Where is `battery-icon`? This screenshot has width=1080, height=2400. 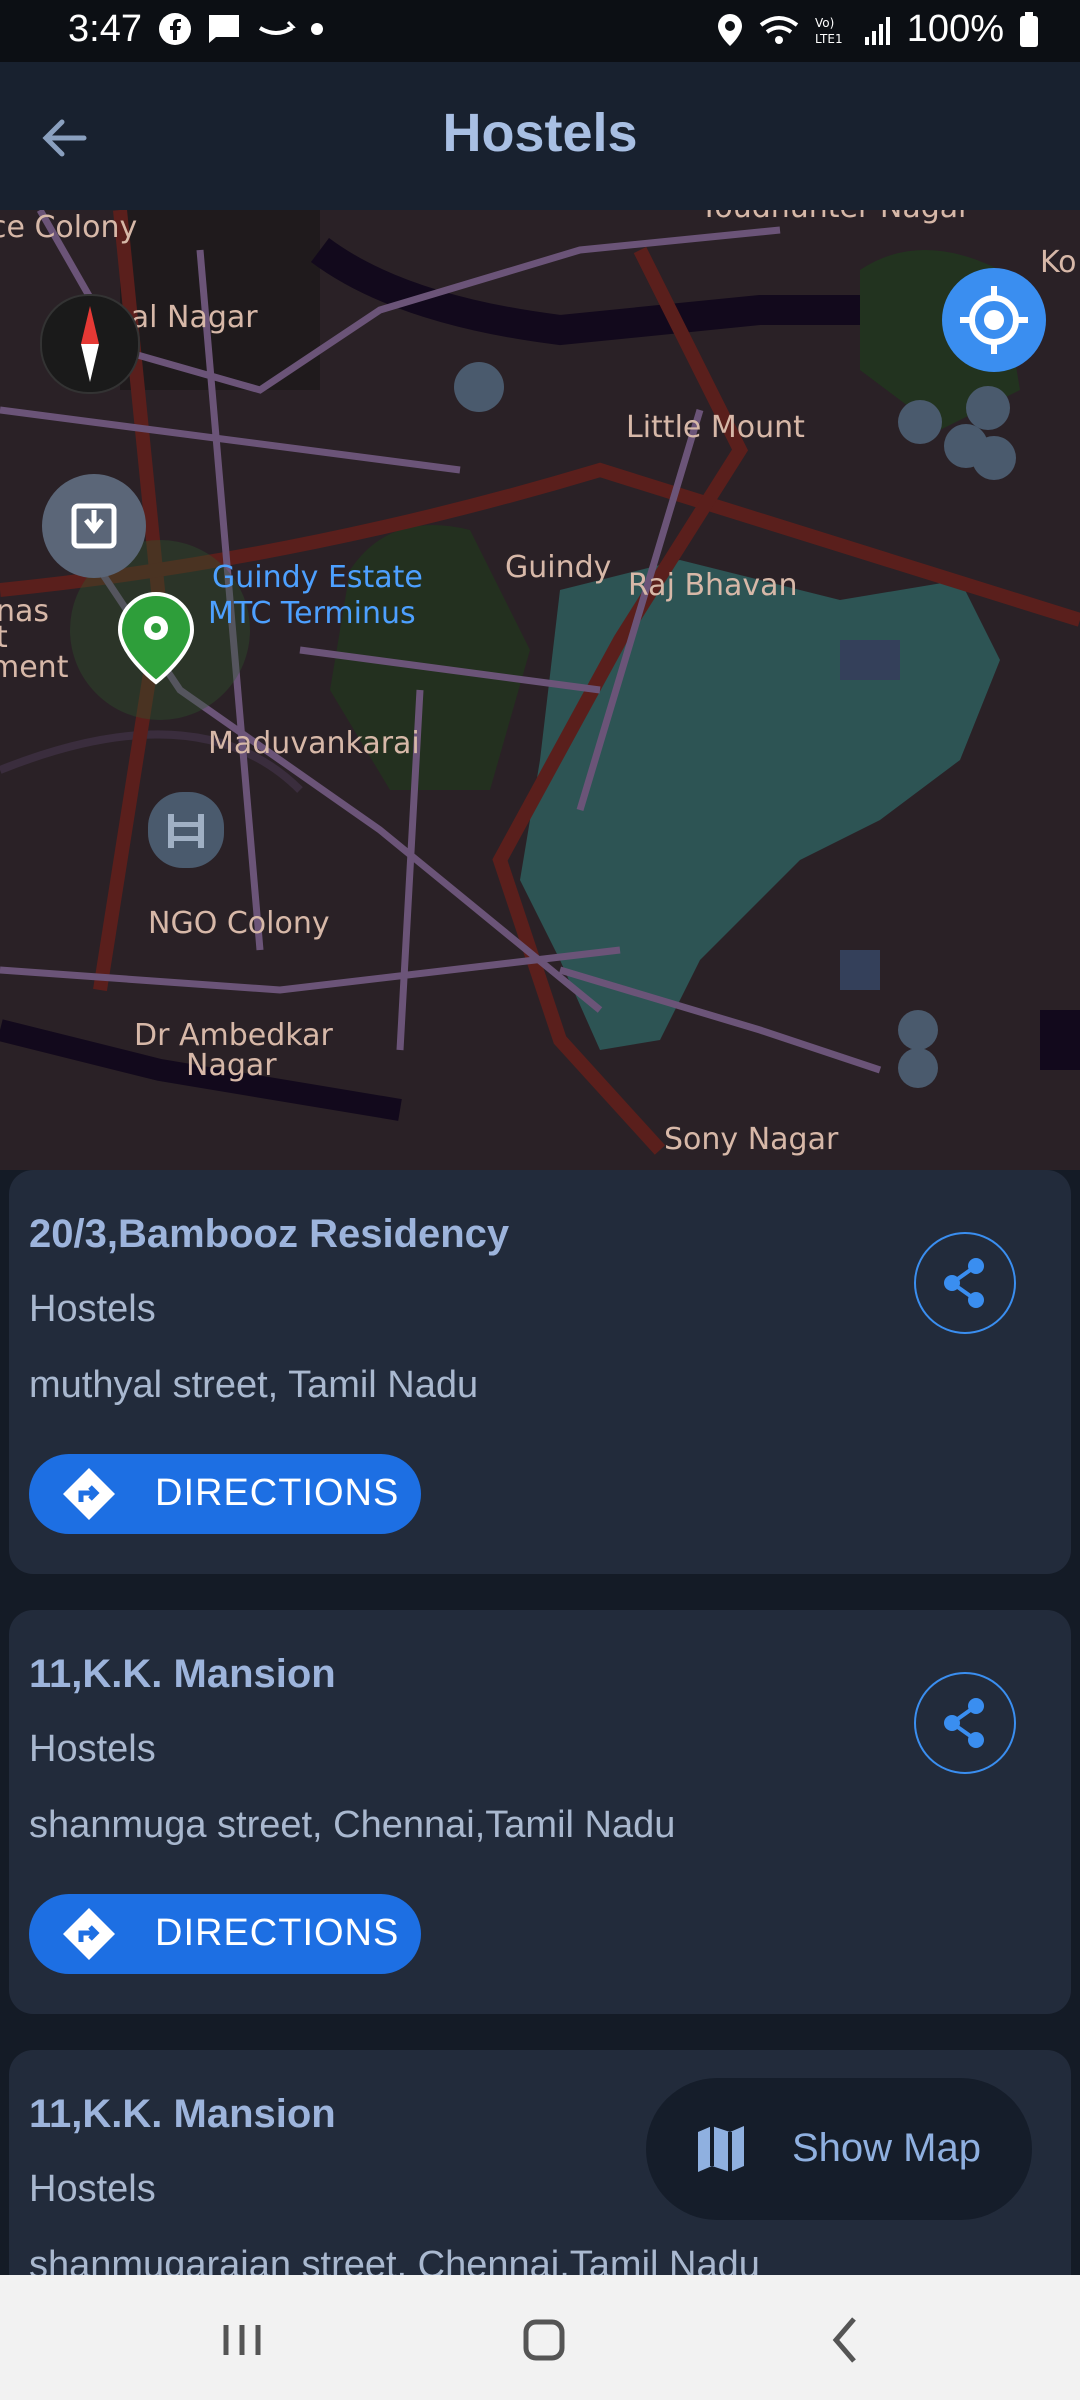 battery-icon is located at coordinates (1029, 29).